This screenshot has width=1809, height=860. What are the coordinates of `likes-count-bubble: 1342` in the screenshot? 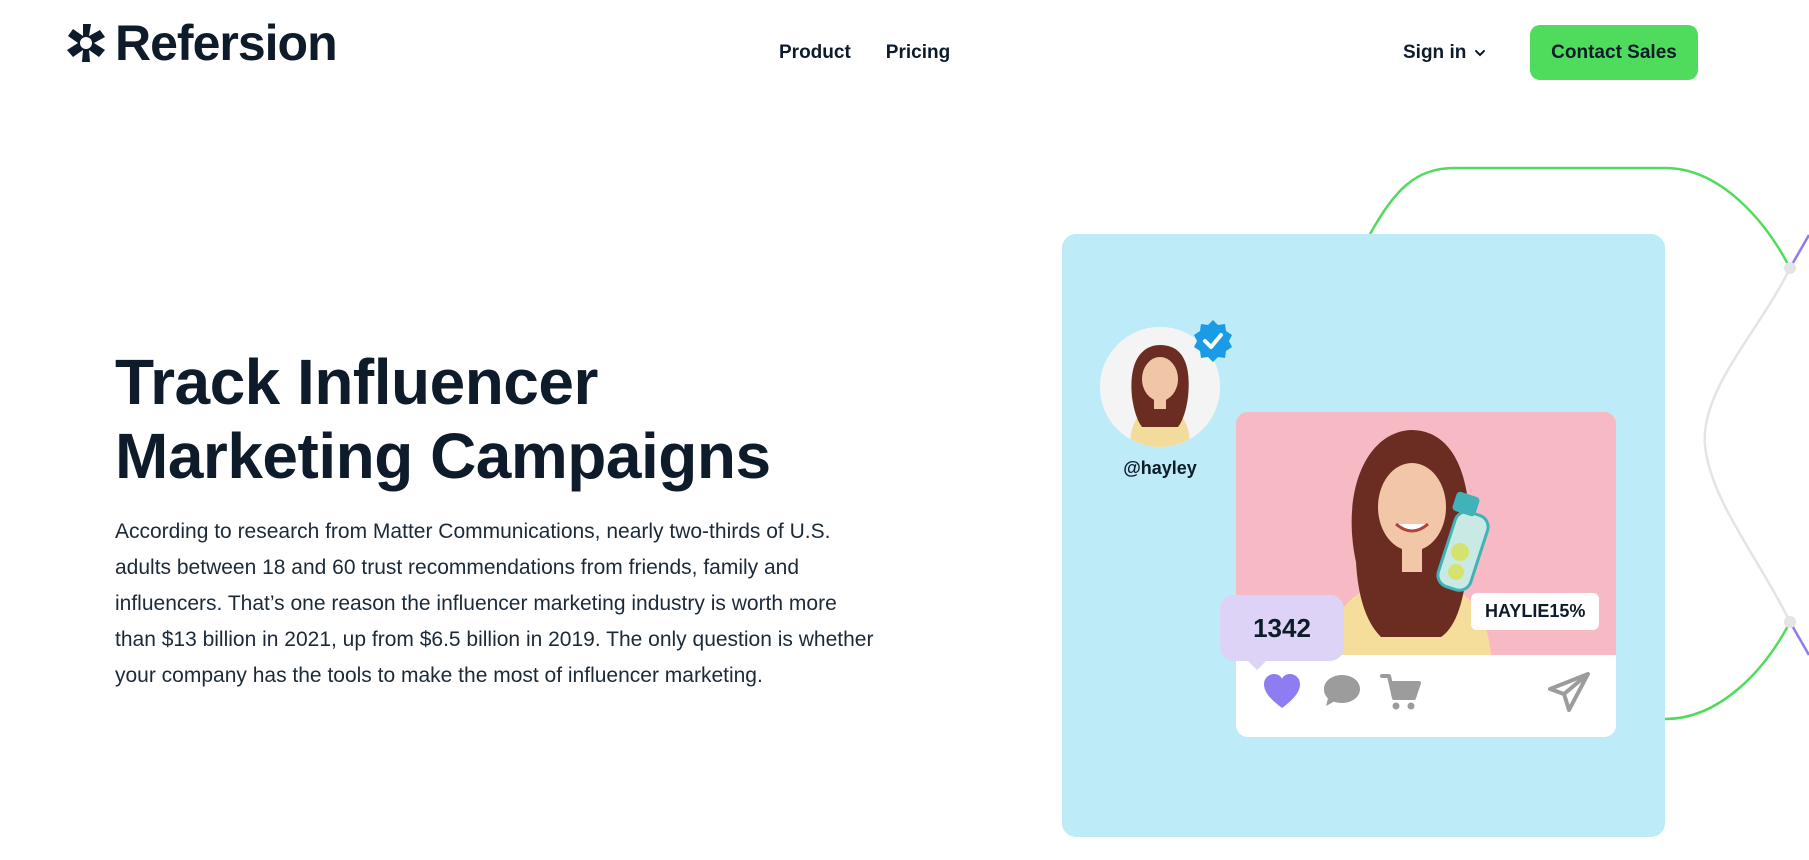 It's located at (1282, 628).